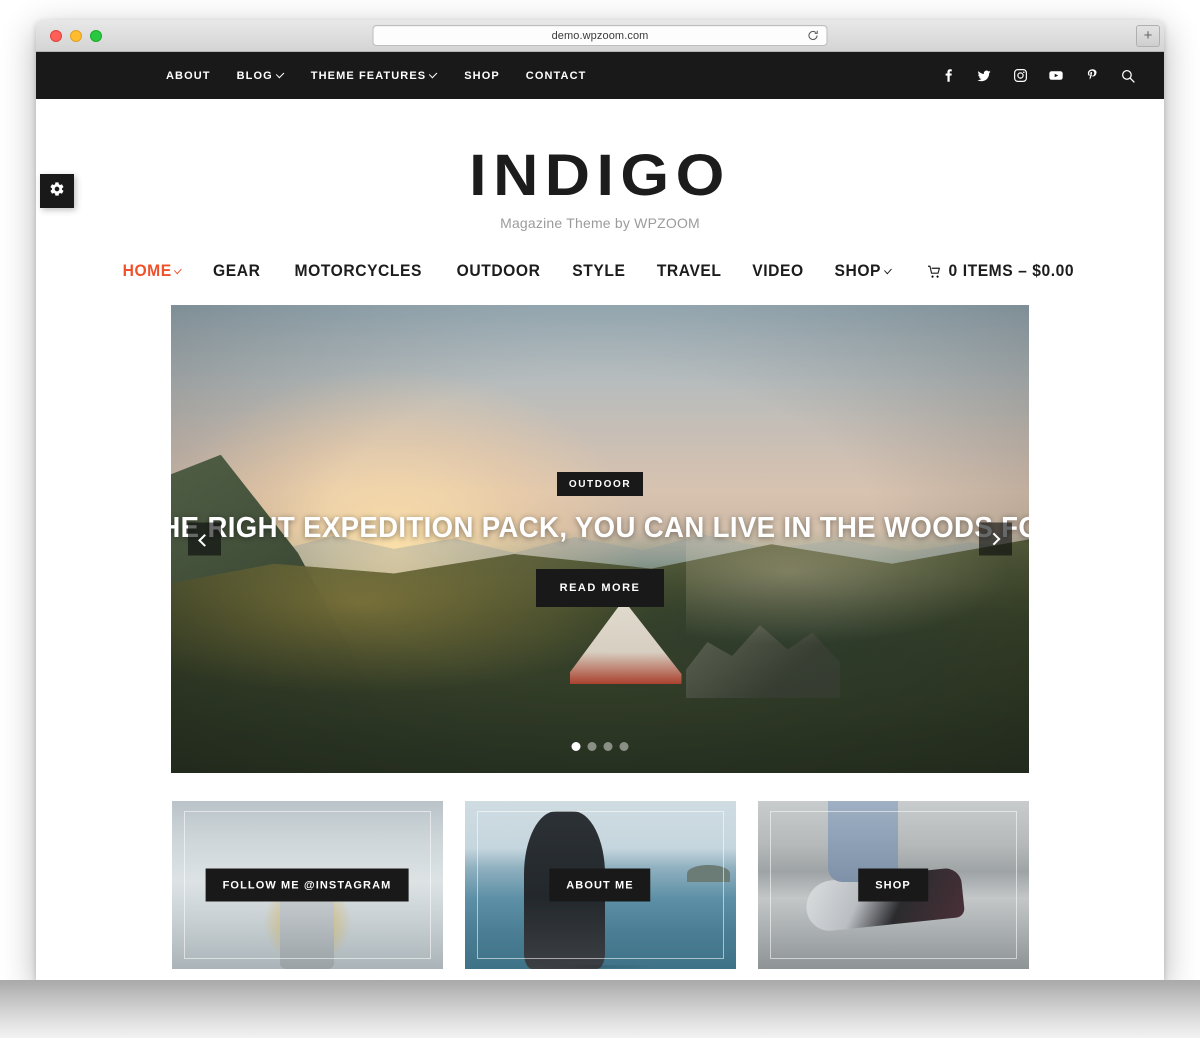 This screenshot has width=1200, height=1038. I want to click on topnav-item-blog: BLOG, so click(261, 76).